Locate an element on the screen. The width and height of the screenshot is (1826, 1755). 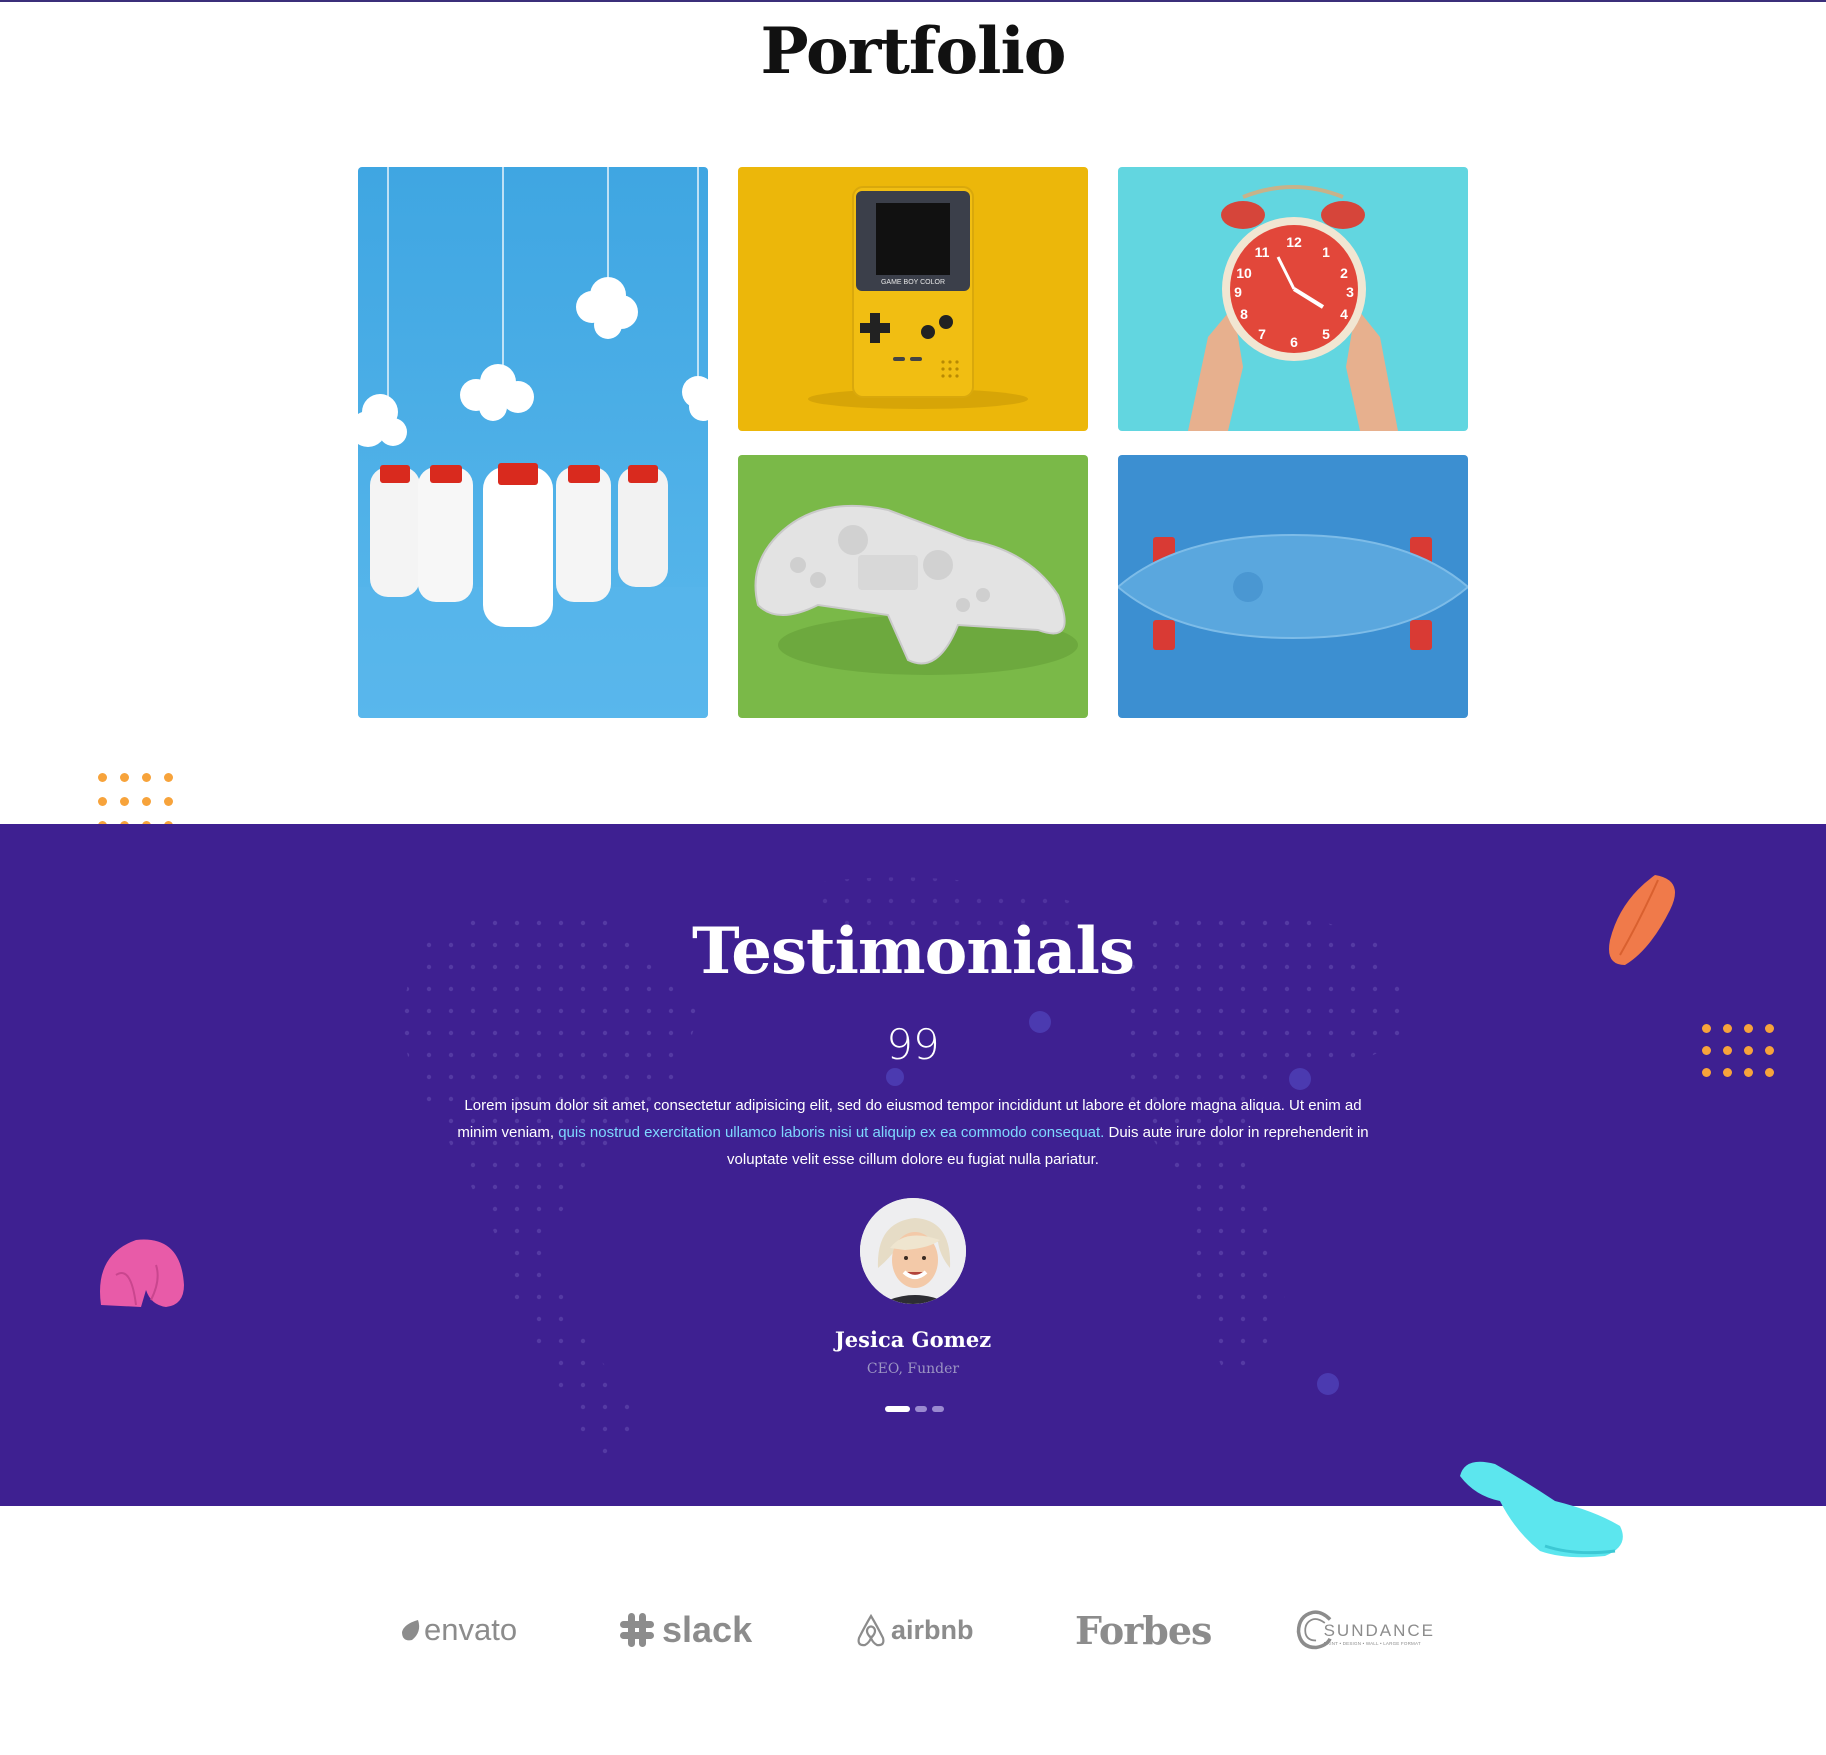
logo-forbes: Forbes is located at coordinates (1155, 1630).